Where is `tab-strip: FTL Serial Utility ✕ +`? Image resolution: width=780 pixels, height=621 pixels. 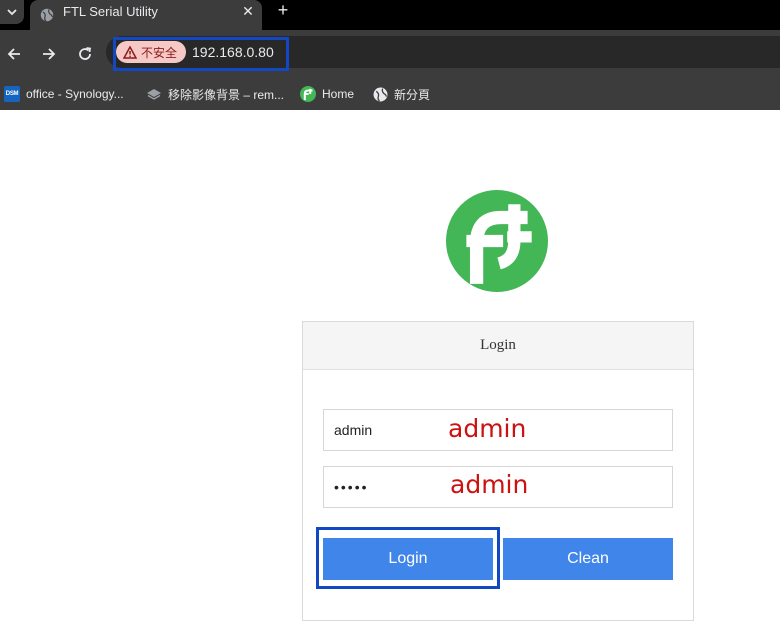
tab-strip: FTL Serial Utility ✕ + is located at coordinates (390, 15).